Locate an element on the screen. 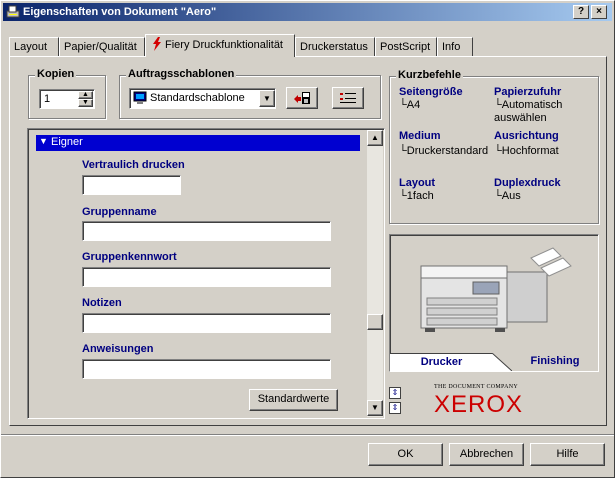  notes-label: Notizen is located at coordinates (102, 303).